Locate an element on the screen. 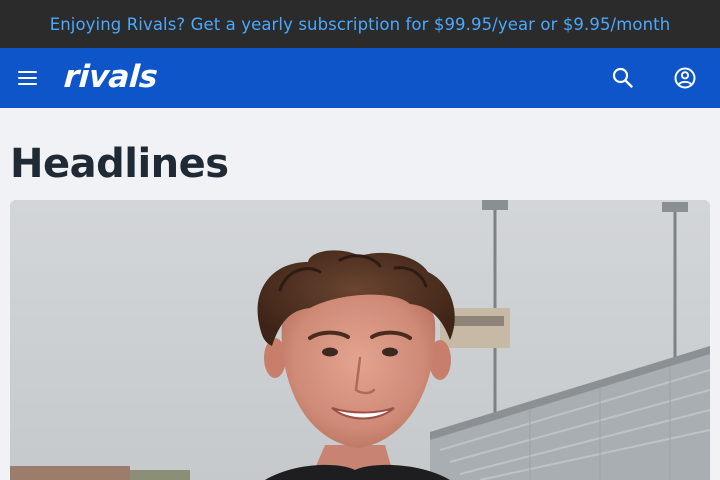  page-title: Headlines is located at coordinates (119, 164).